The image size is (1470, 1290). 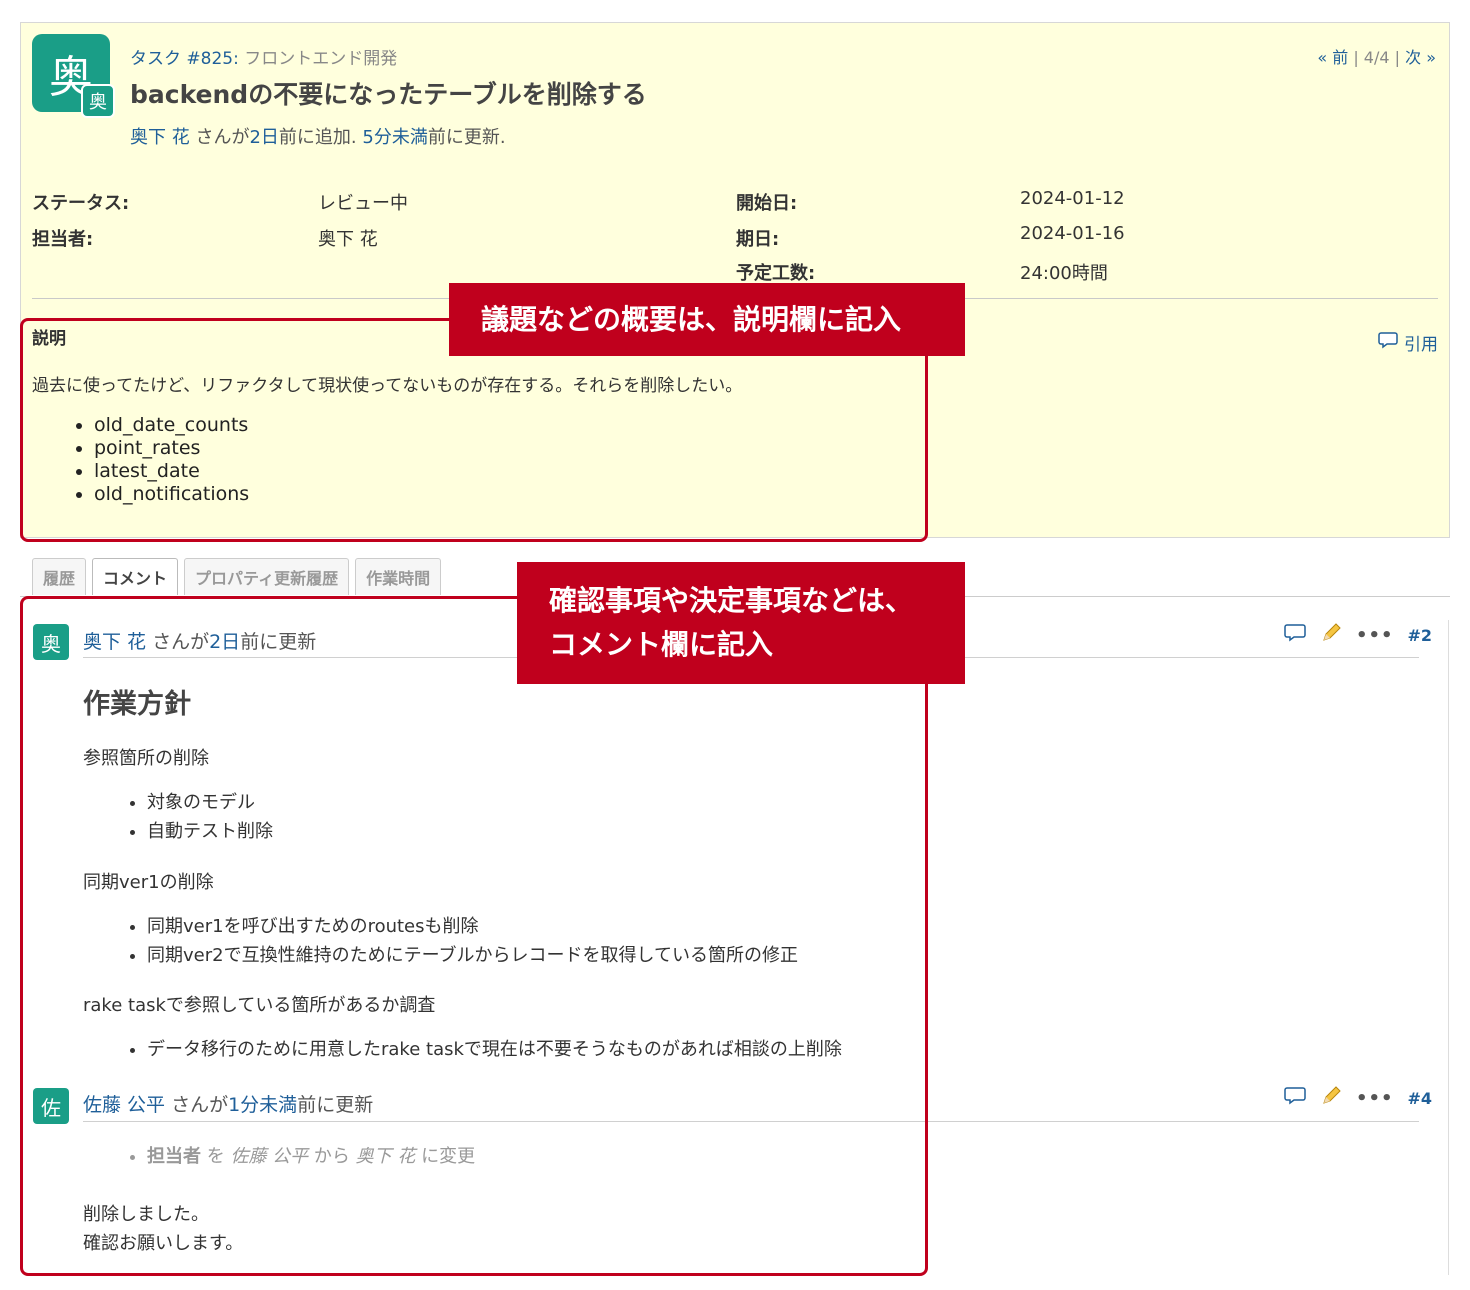 I want to click on added-ago-link: 2日, so click(x=263, y=137).